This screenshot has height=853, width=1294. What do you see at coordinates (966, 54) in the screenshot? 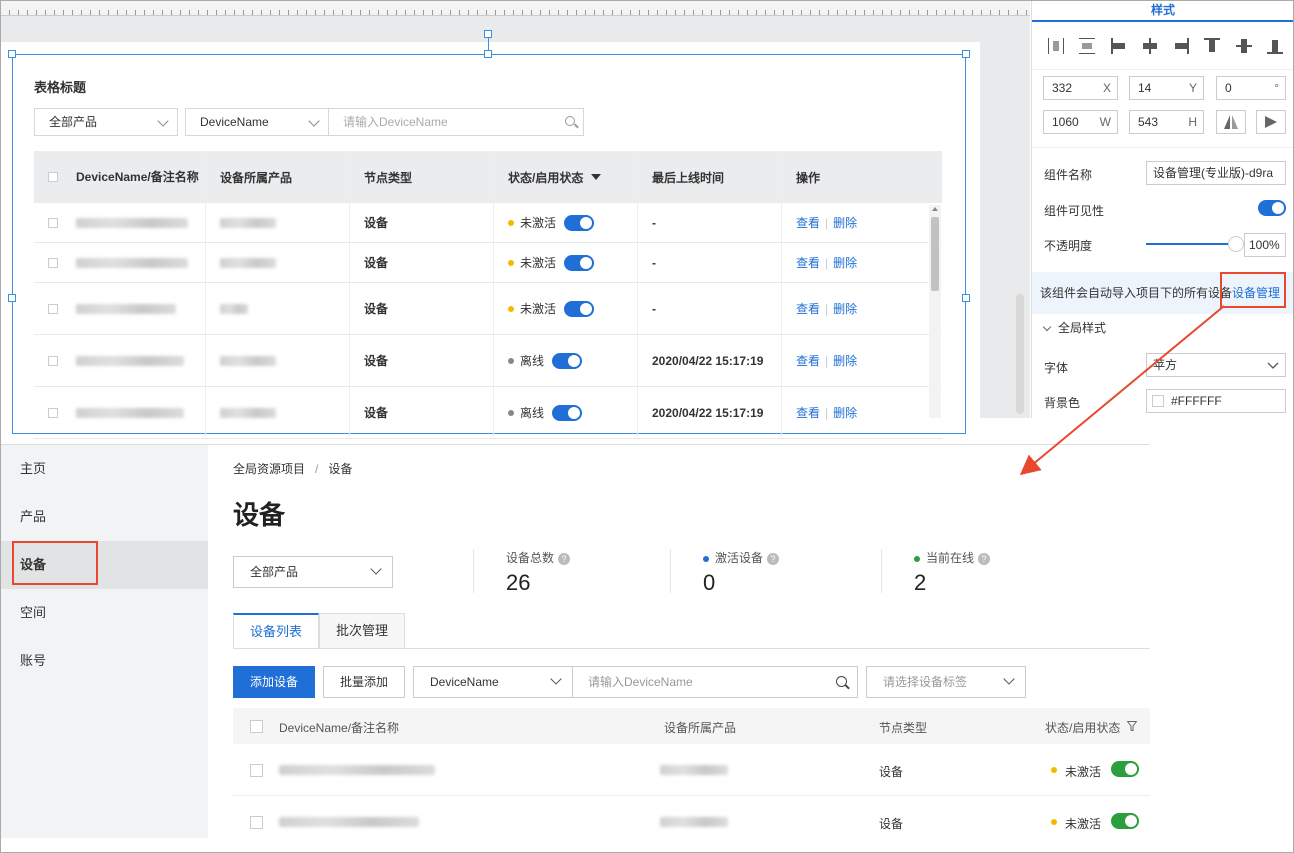
I see `resize-handle-tr` at bounding box center [966, 54].